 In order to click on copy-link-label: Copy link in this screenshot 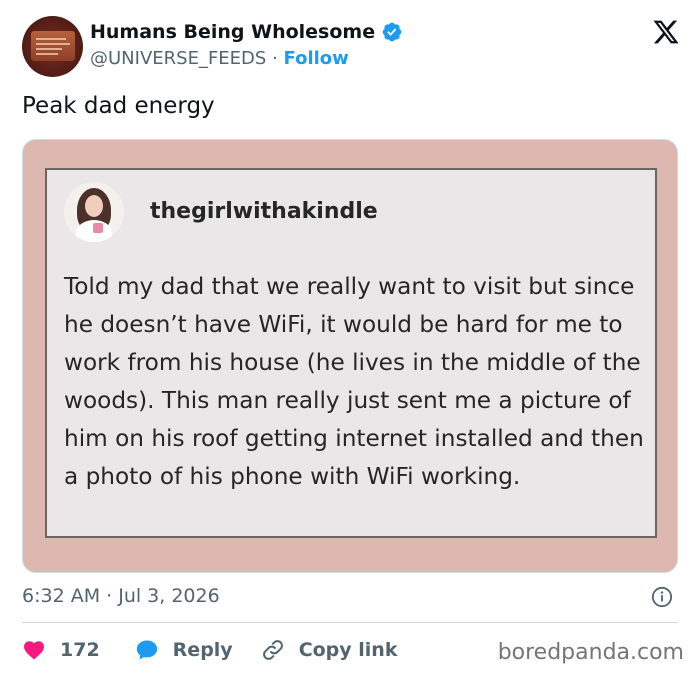, I will do `click(348, 650)`.